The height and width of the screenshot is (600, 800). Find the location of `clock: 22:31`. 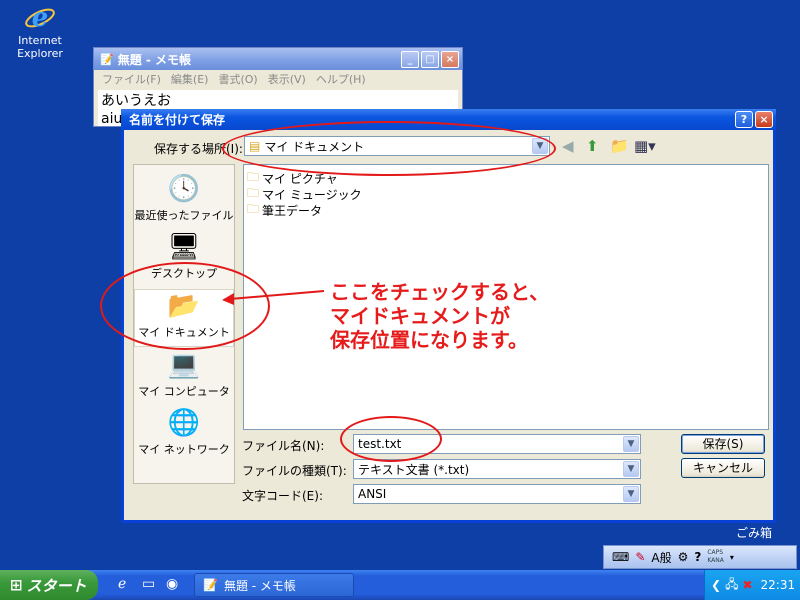

clock: 22:31 is located at coordinates (778, 585).